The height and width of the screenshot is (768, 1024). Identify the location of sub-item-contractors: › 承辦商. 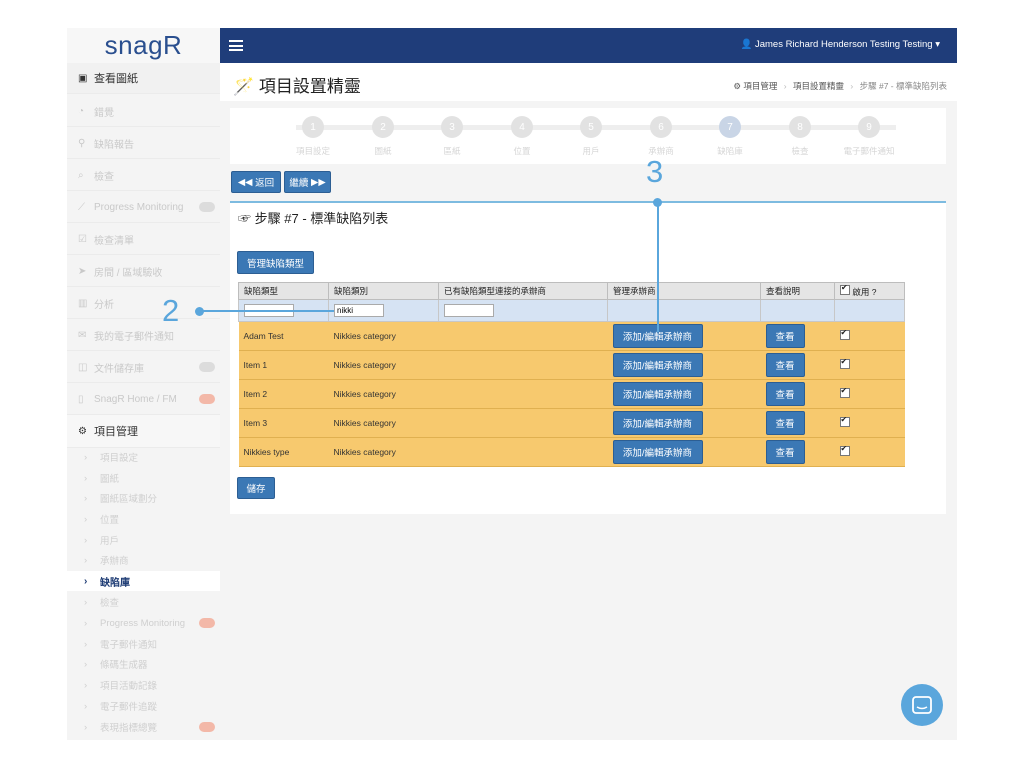
(152, 560).